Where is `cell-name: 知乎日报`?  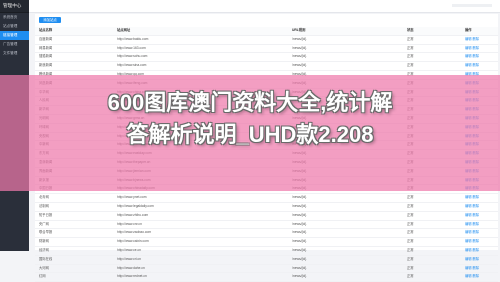 cell-name: 知乎日报 is located at coordinates (46, 214).